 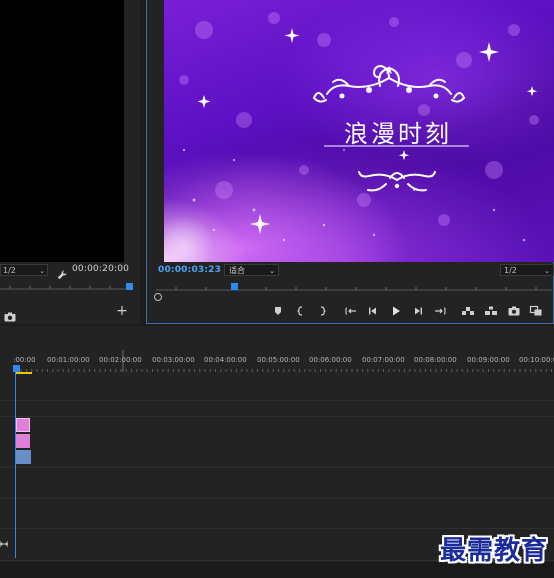 I want to click on program-resolution-value: 1/2, so click(x=510, y=270).